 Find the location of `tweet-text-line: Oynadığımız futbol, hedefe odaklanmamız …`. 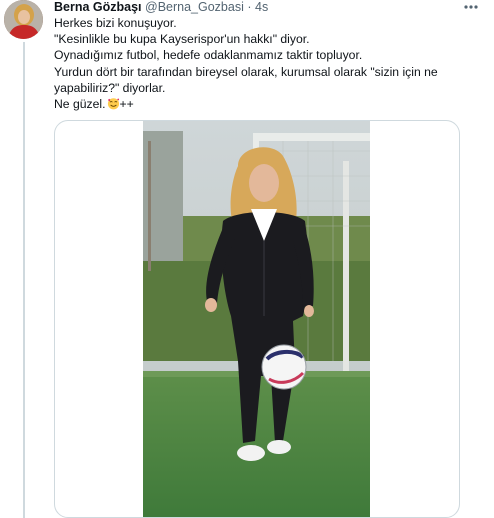

tweet-text-line: Oynadığımız futbol, hedefe odaklanmamız … is located at coordinates (208, 55).